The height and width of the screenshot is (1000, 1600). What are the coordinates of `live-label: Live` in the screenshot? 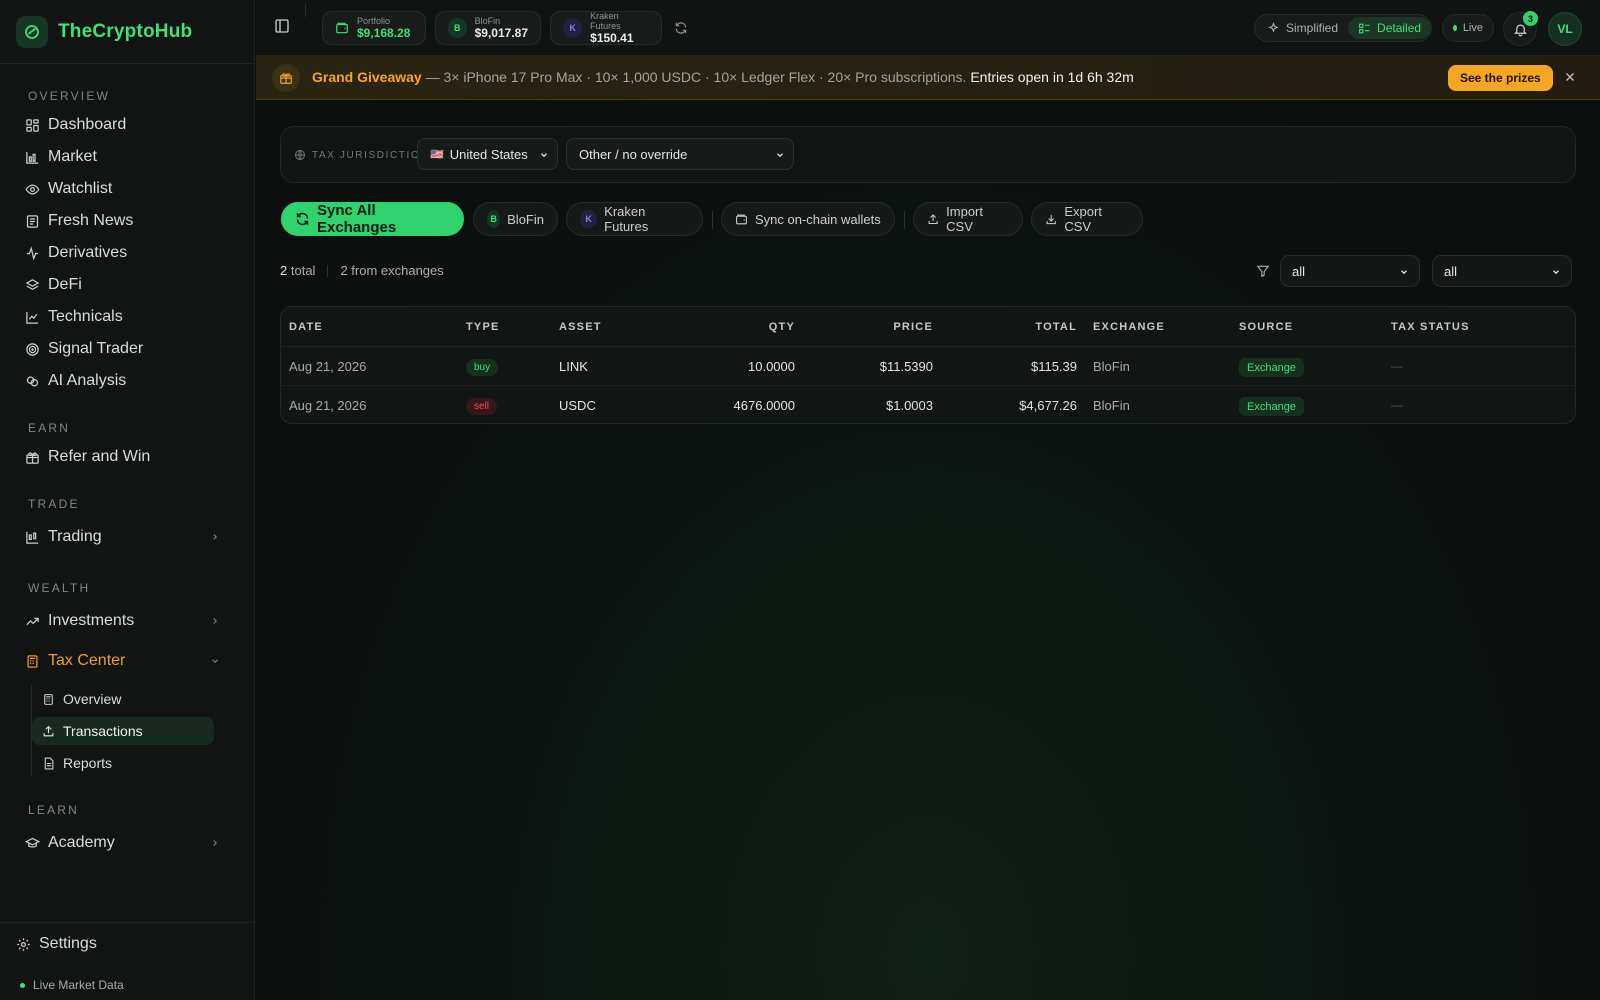 It's located at (1472, 28).